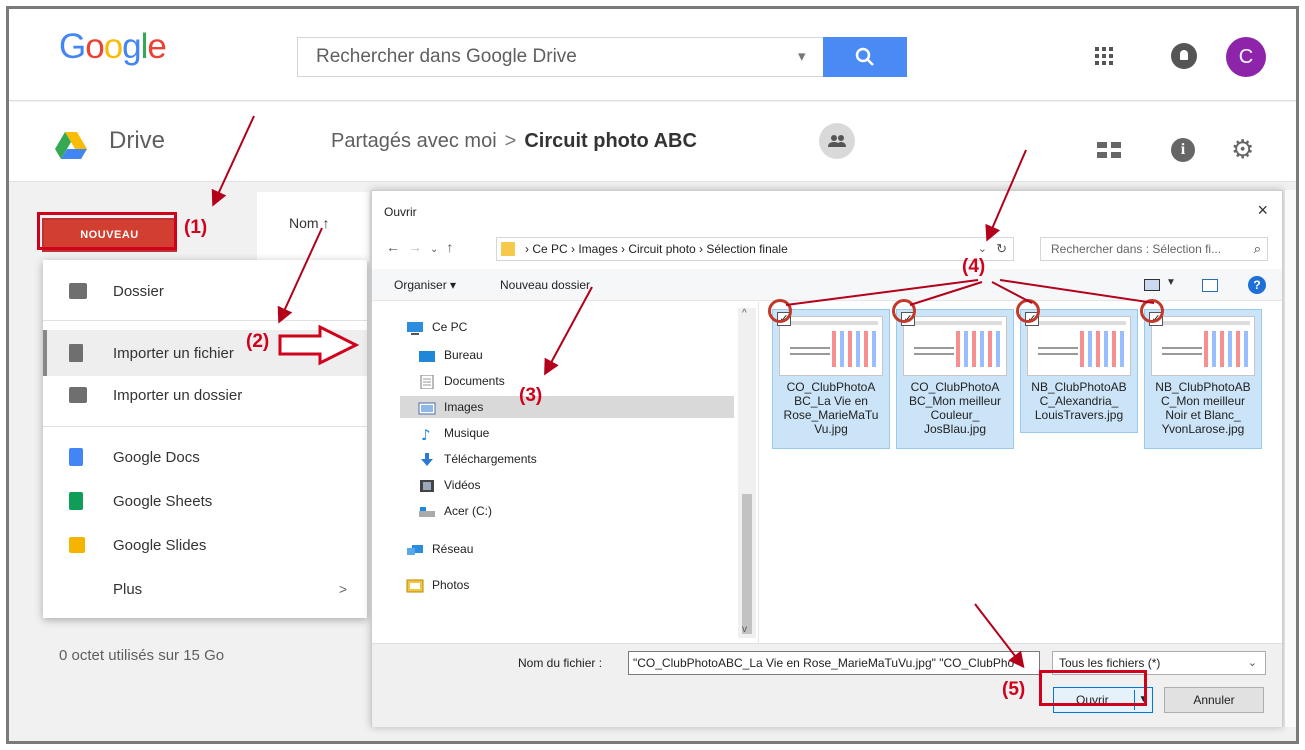 The height and width of the screenshot is (750, 1305). I want to click on menu-item-google-sheets: Google Sheets, so click(205, 501).